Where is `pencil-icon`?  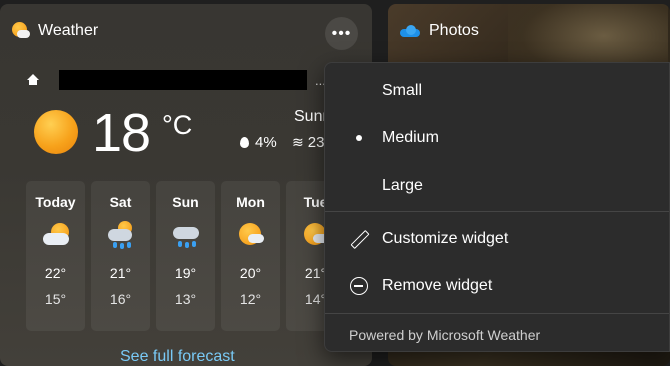 pencil-icon is located at coordinates (359, 239).